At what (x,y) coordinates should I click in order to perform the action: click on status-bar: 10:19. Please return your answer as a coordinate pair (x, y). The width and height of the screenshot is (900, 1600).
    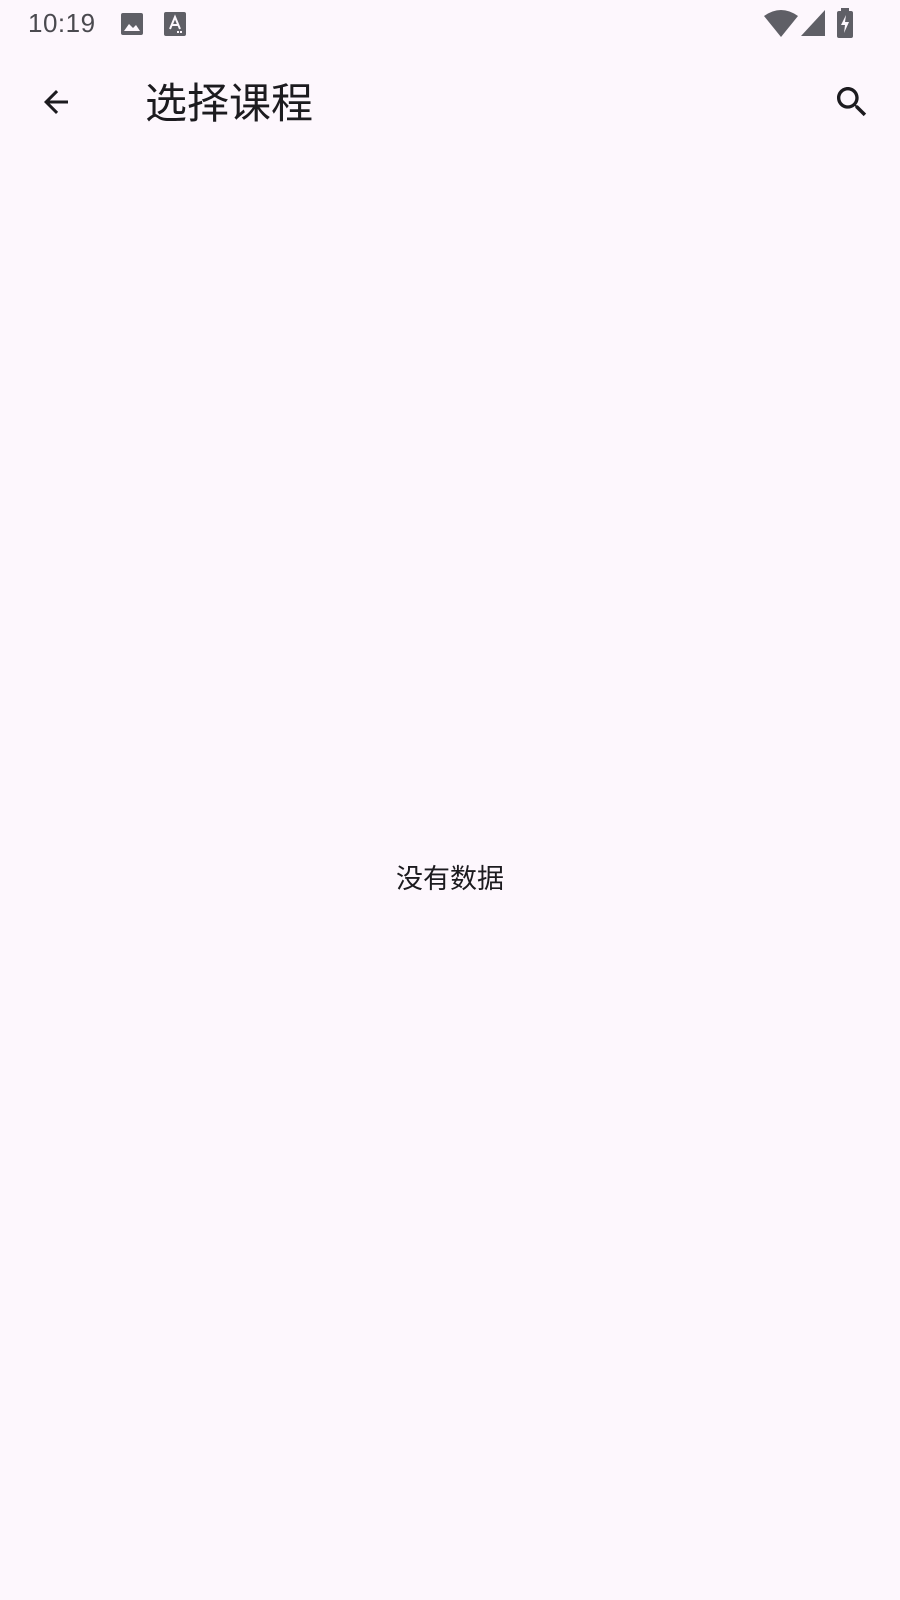
    Looking at the image, I should click on (450, 24).